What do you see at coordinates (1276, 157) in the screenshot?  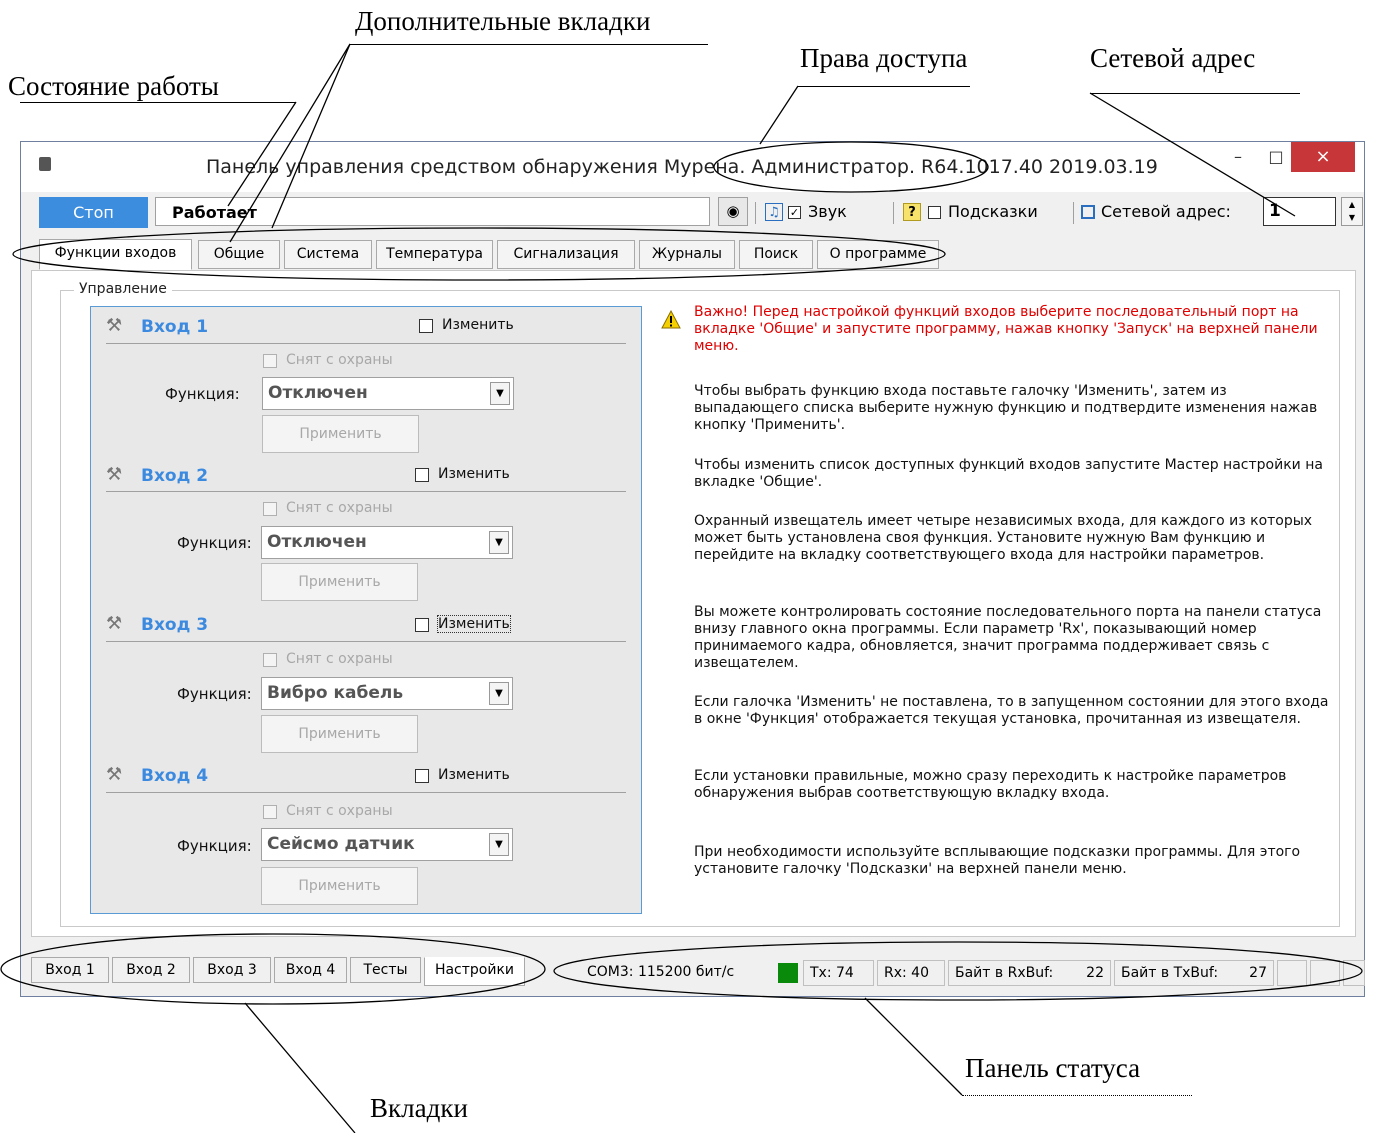 I see `maximize-button: □` at bounding box center [1276, 157].